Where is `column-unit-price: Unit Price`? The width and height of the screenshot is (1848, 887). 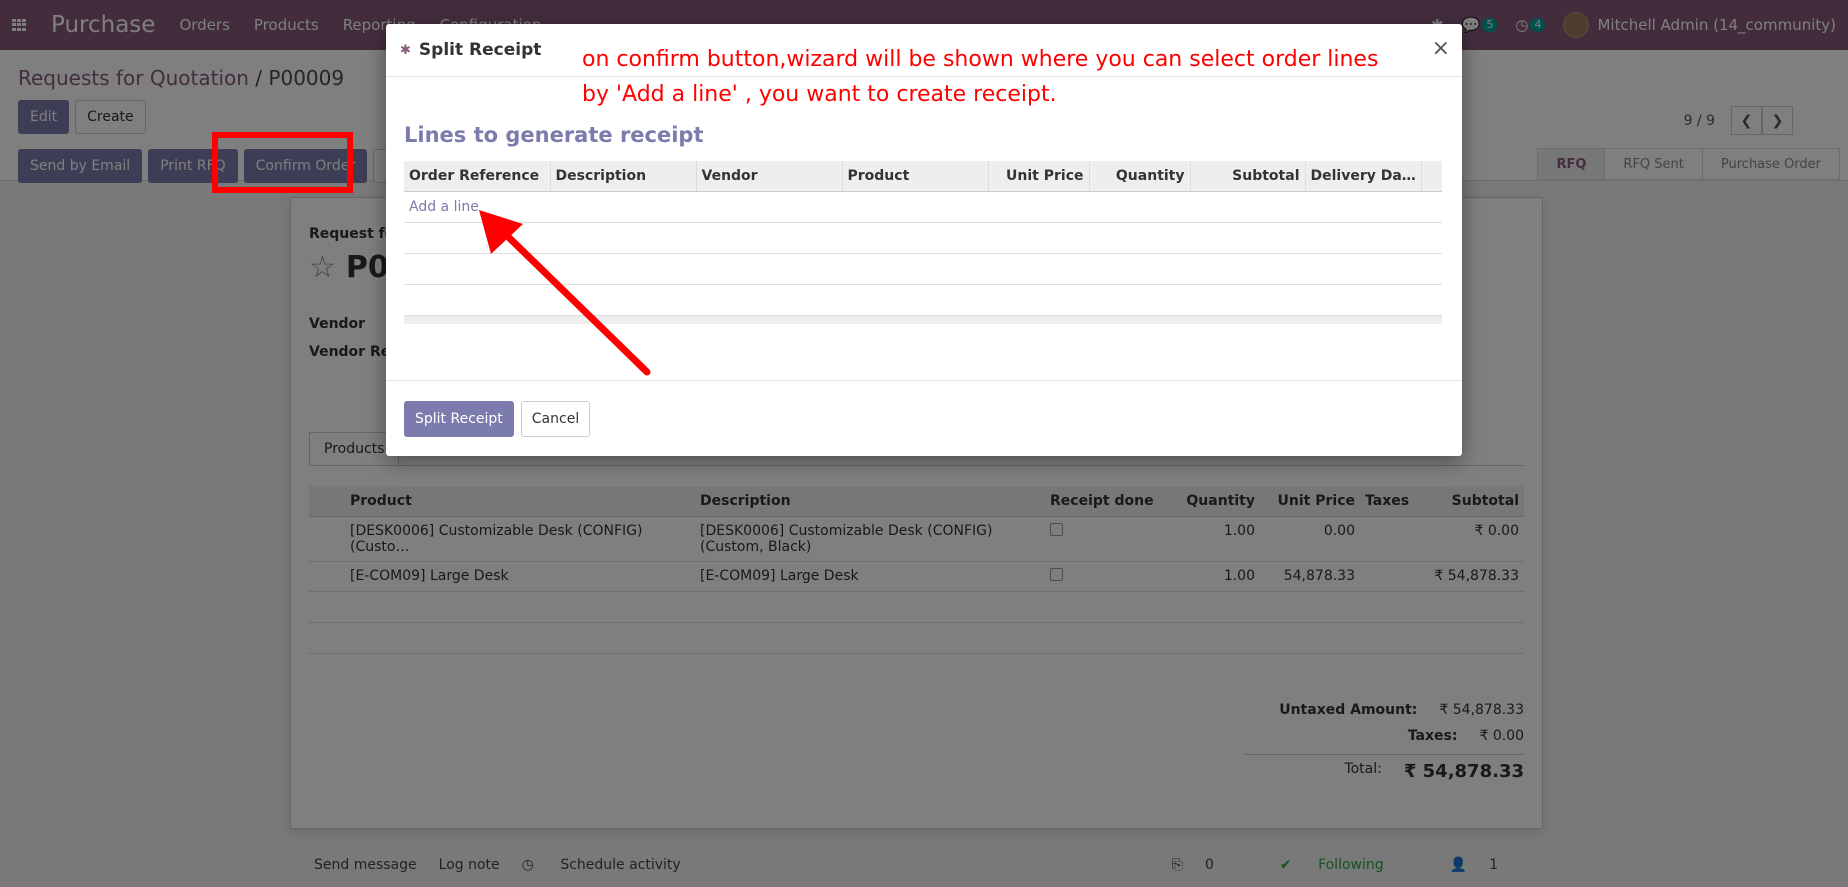 column-unit-price: Unit Price is located at coordinates (1038, 176).